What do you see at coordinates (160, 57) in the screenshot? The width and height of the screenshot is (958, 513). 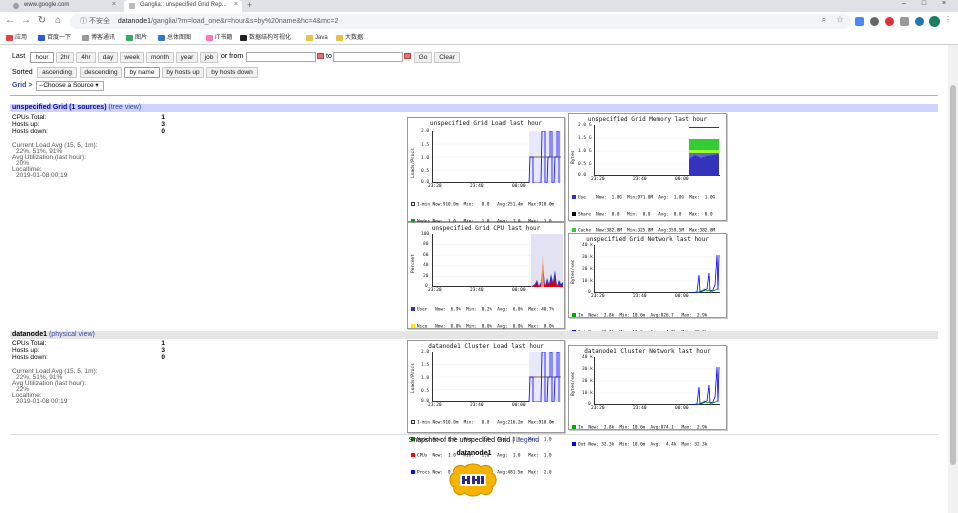 I see `range-month-button: month` at bounding box center [160, 57].